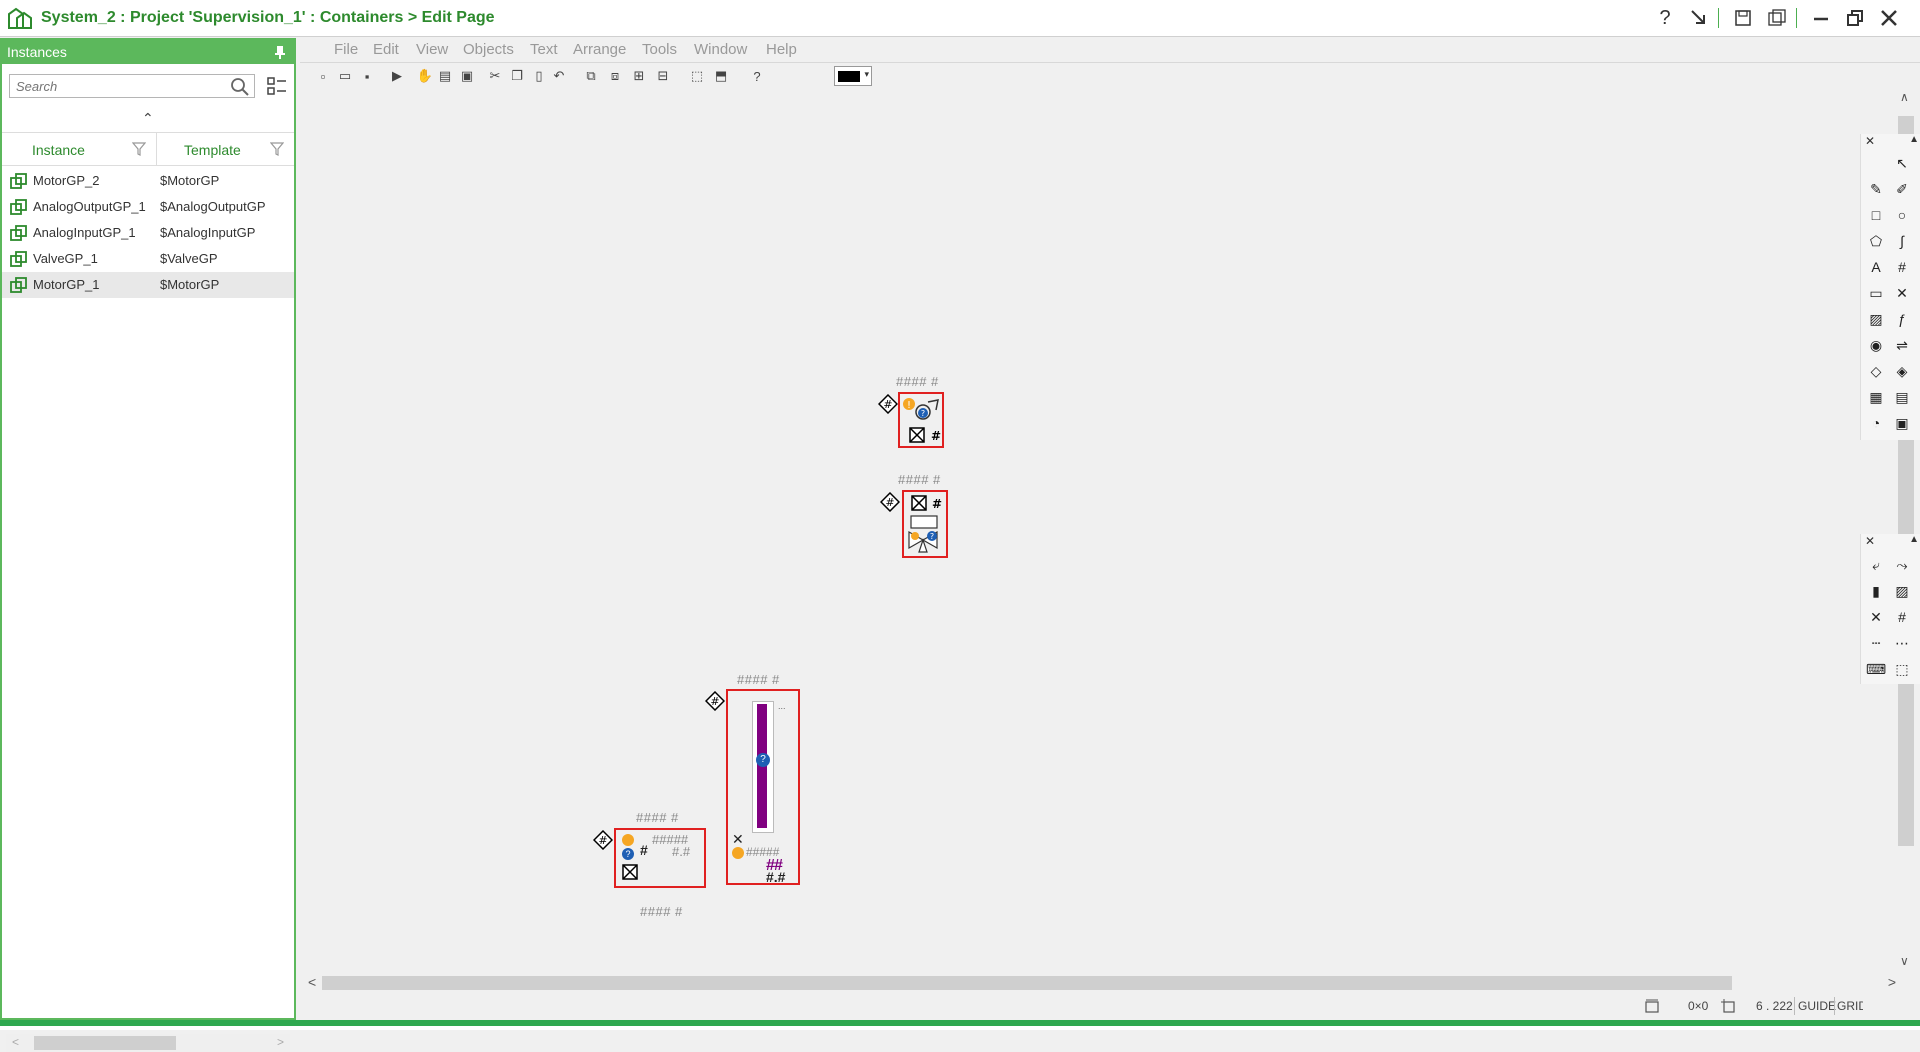 This screenshot has height=1052, width=1920. I want to click on scroll-down-icon: ∨, so click(1904, 961).